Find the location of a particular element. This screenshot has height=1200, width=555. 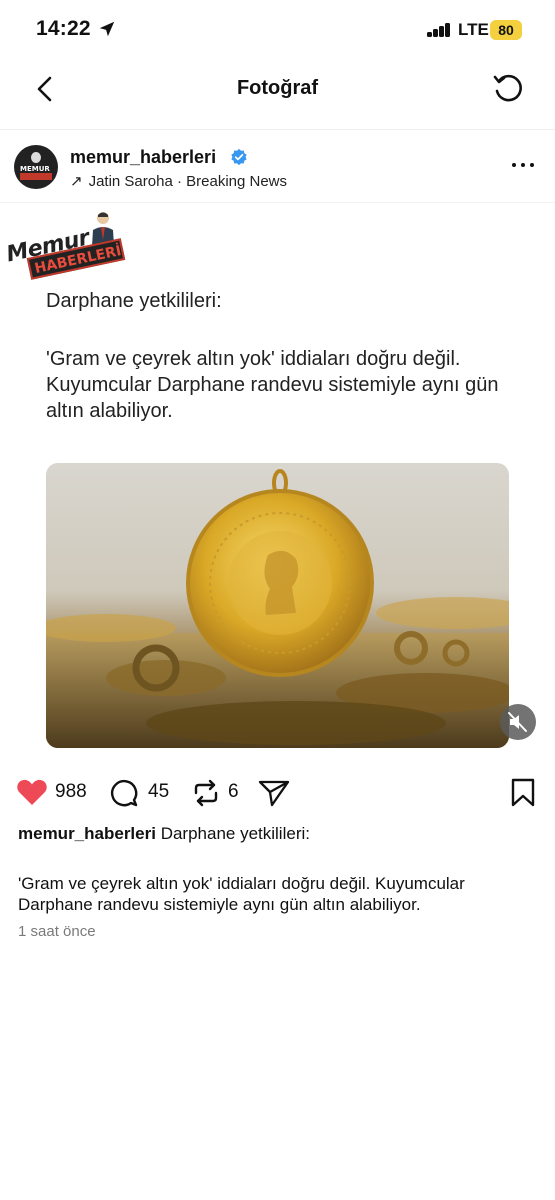

likes-count: 988 is located at coordinates (71, 792).